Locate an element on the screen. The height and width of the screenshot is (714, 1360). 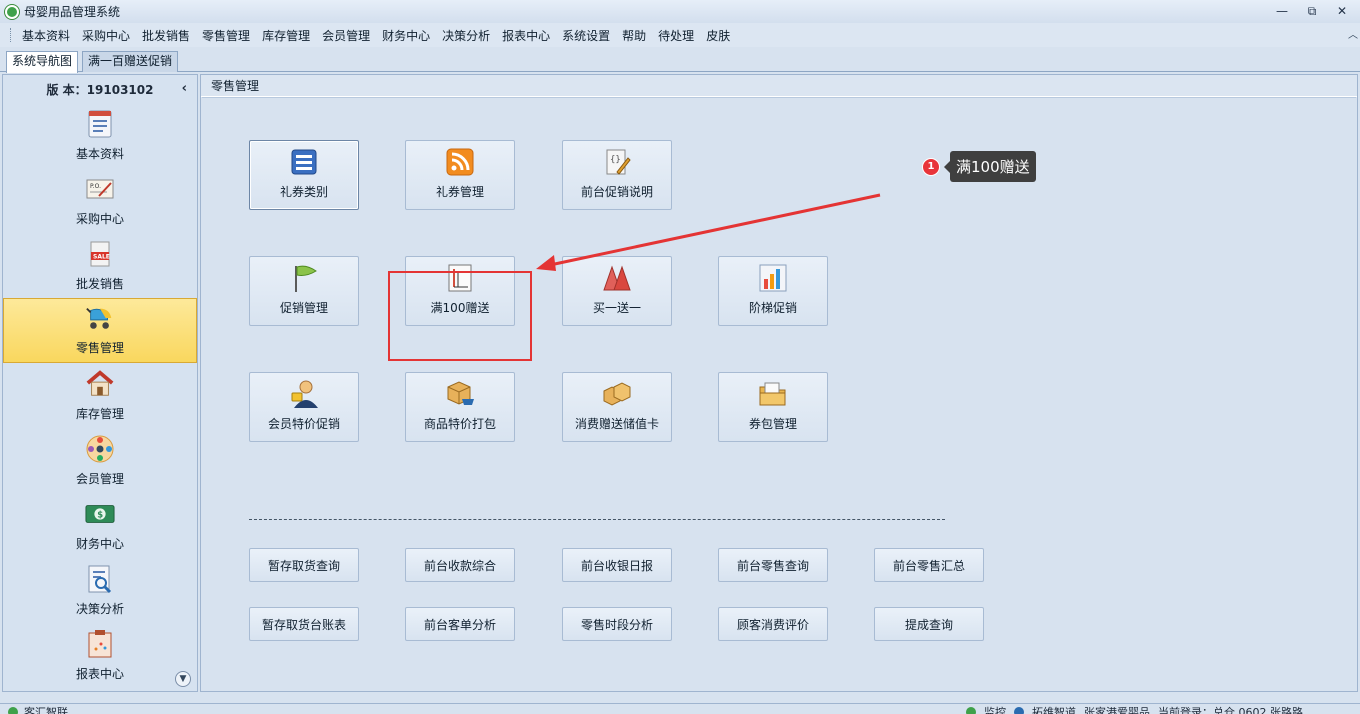
stroller-icon is located at coordinates (100, 318).